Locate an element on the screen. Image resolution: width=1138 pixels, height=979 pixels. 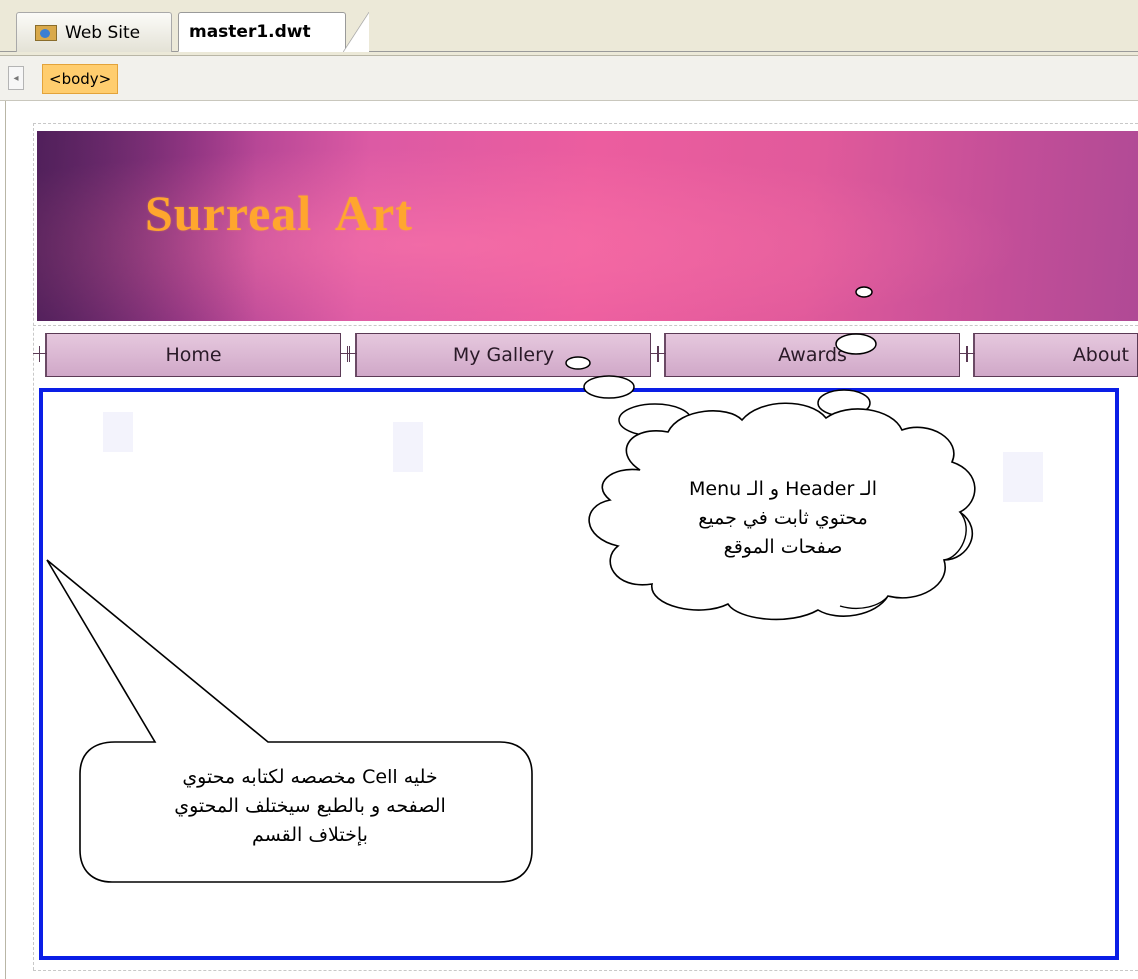
menu-item-awards: Awards is located at coordinates (812, 355).